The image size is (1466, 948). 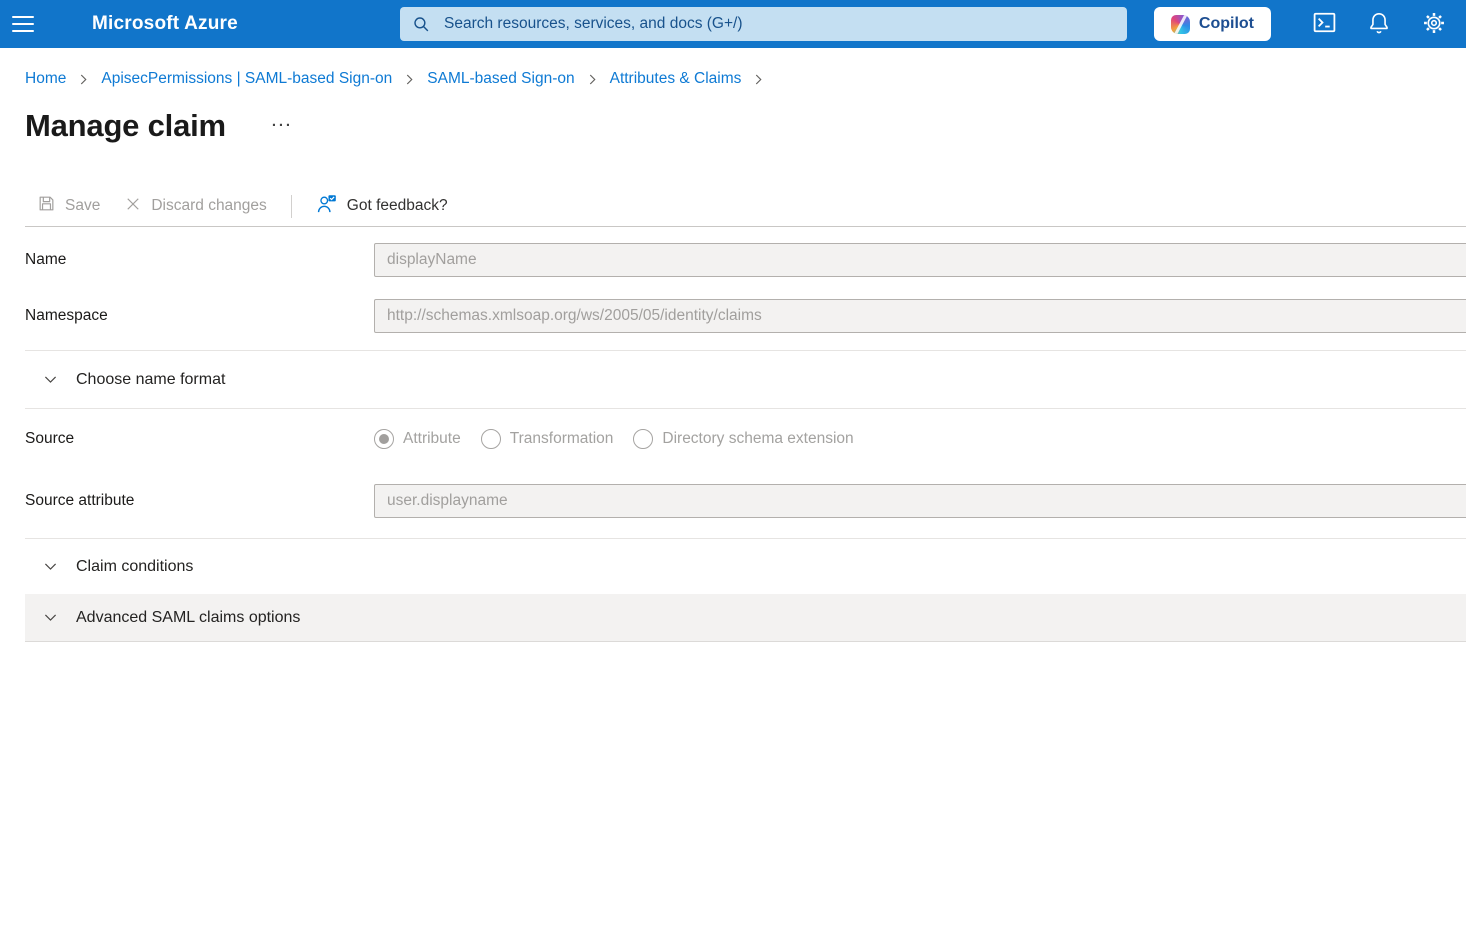 I want to click on hamburger-icon, so click(x=23, y=17).